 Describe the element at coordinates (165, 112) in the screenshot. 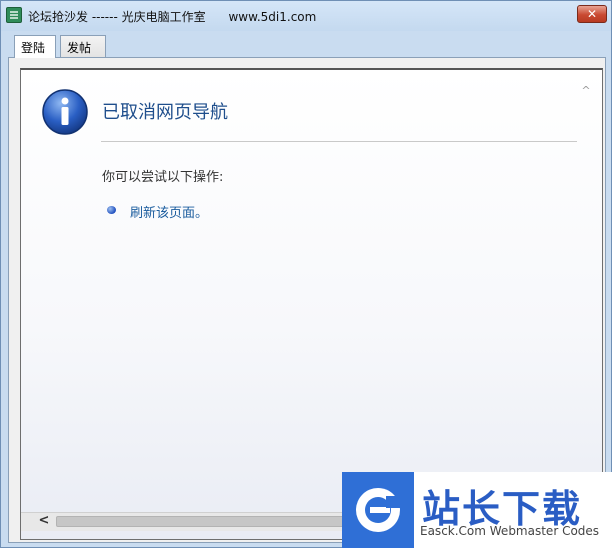

I see `page-heading: 已取消网页导航` at that location.